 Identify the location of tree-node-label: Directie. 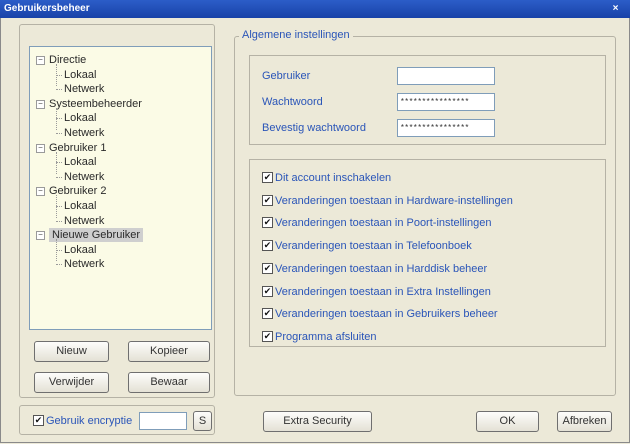
(68, 60).